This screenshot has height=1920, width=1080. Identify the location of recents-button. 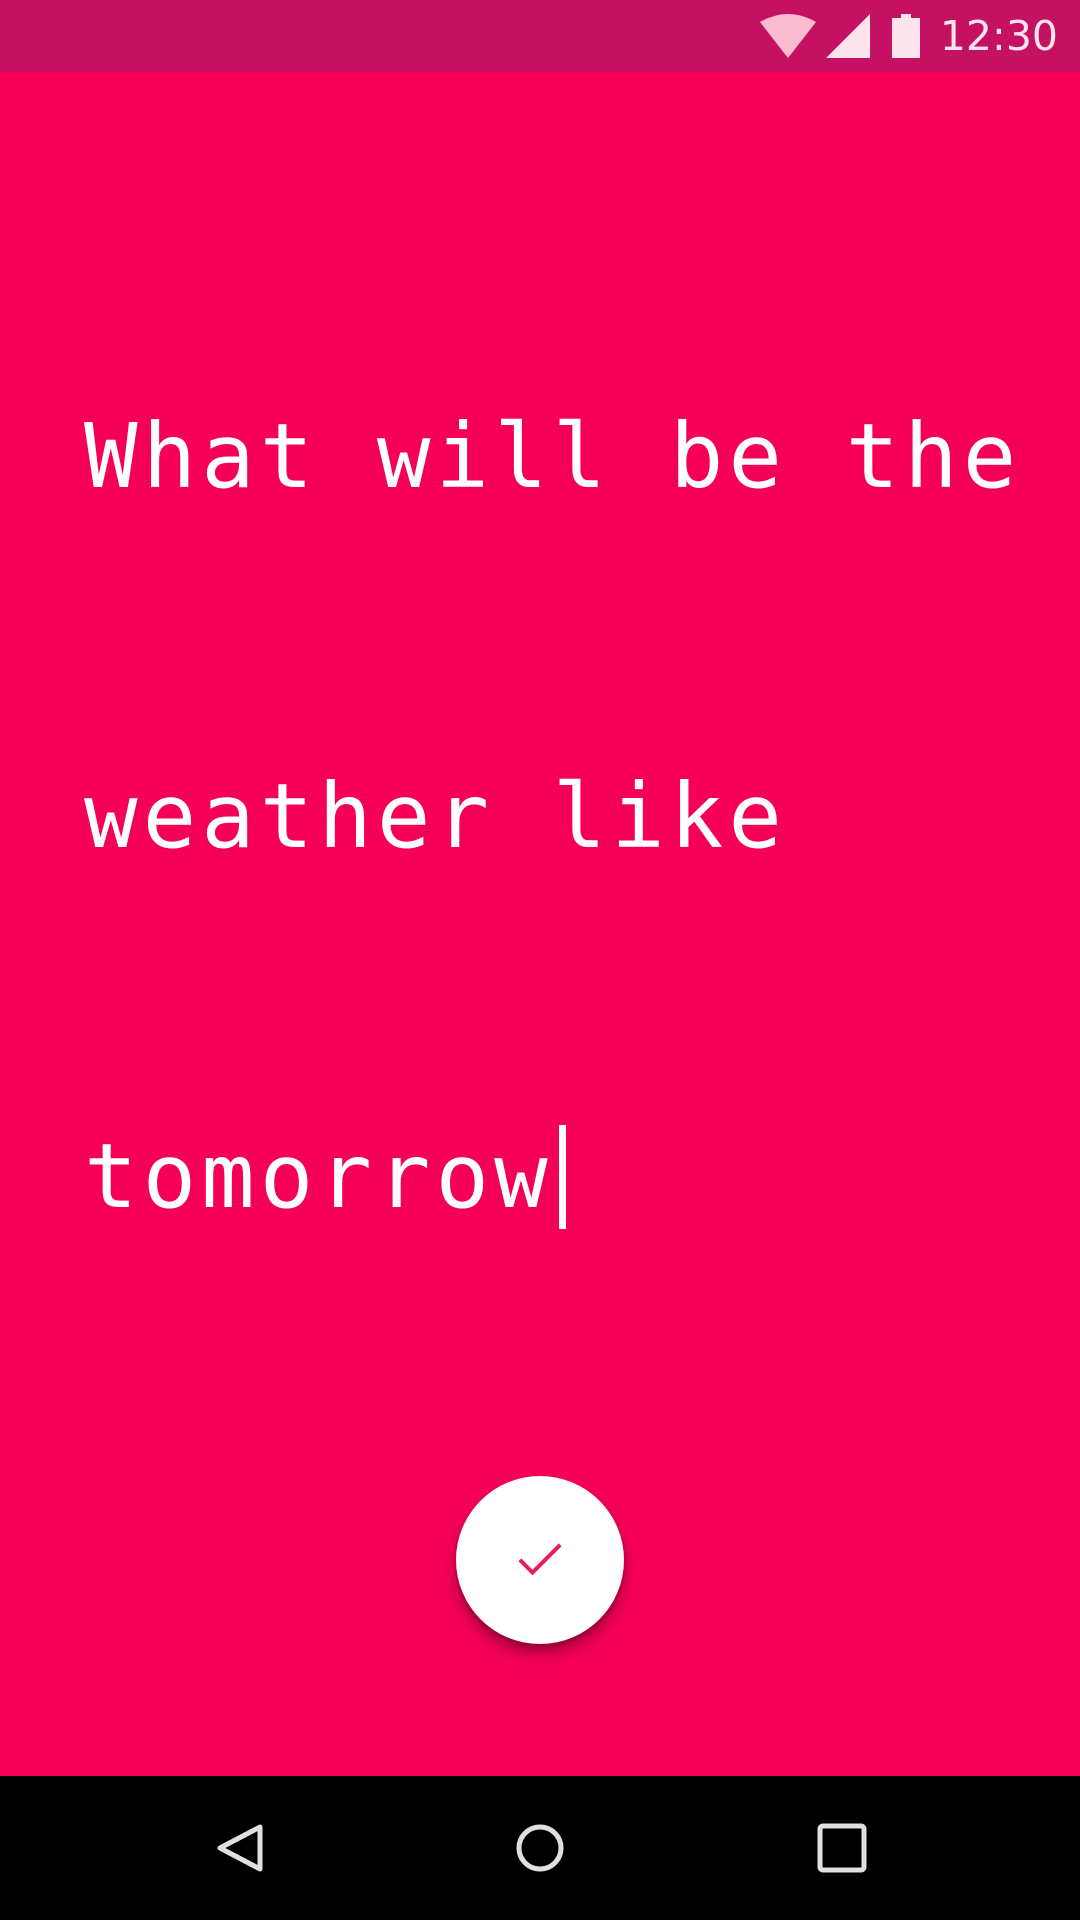
(842, 1848).